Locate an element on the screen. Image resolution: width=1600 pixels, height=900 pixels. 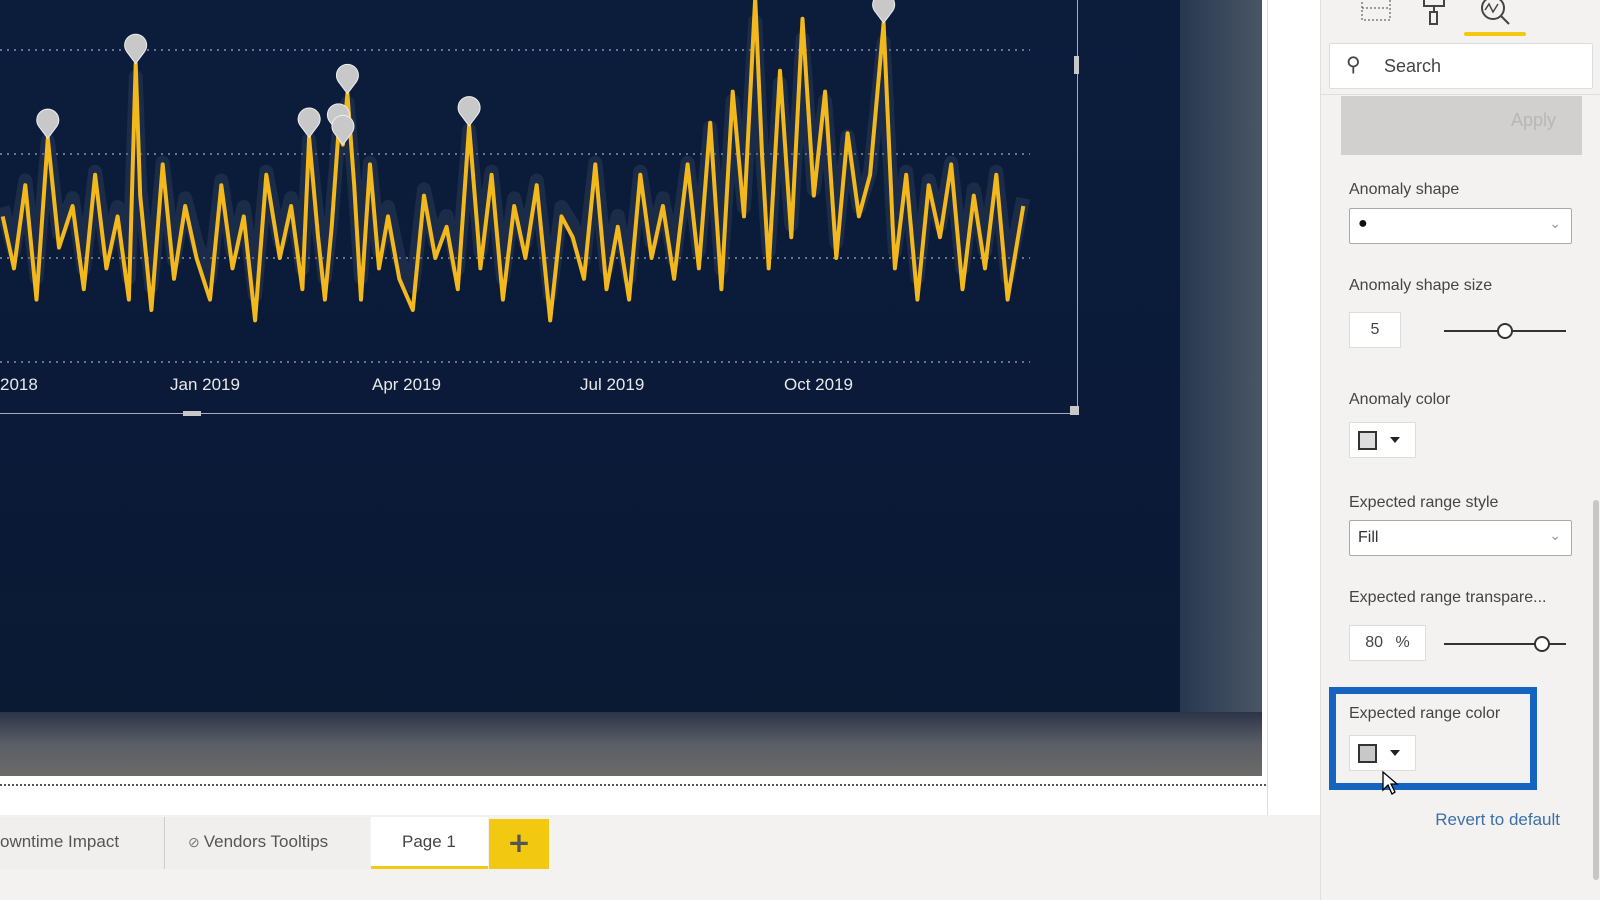
format-paint-roller-icon is located at coordinates (1434, 15).